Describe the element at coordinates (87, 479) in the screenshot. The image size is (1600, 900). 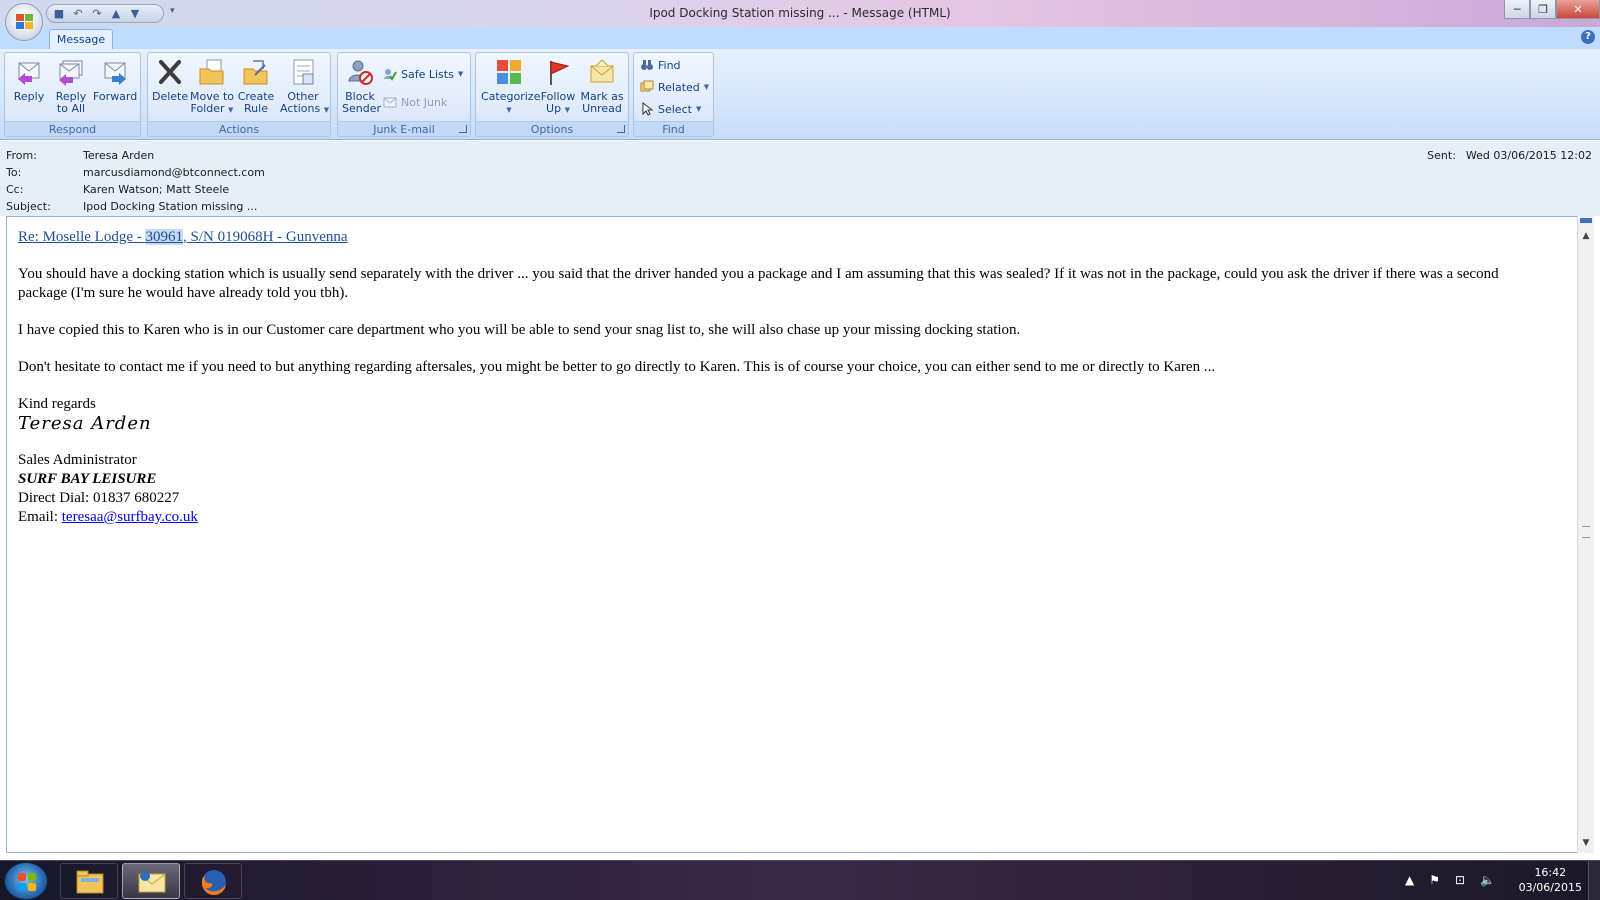
I see `signature-company: SURF BAY LEISURE` at that location.